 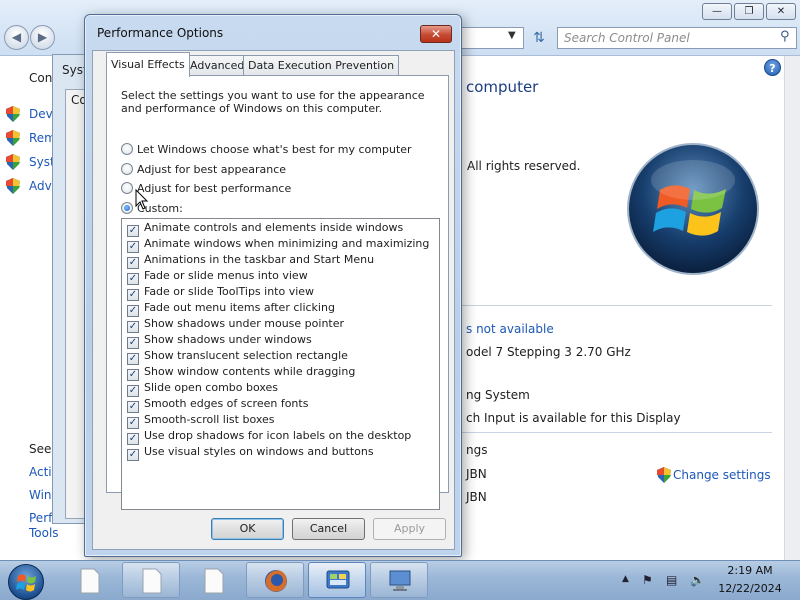 I want to click on checkbox-row: ✓ Show shadows under windows, so click(x=219, y=341).